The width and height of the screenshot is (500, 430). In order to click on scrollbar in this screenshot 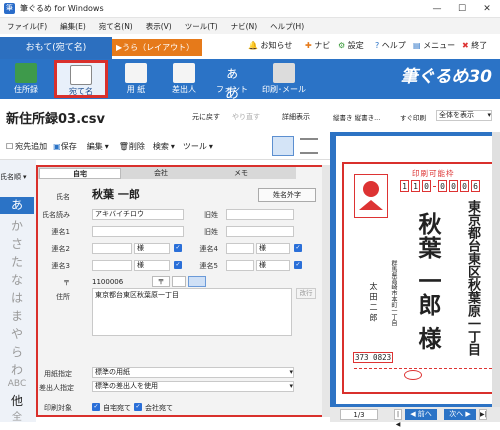, I will do `click(326, 291)`.